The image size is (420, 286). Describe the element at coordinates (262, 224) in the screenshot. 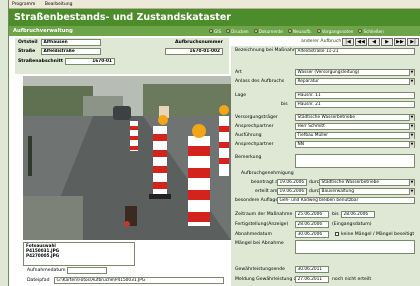

I see `fertigstellung-label: Fertigstellung(Anzeige)` at that location.